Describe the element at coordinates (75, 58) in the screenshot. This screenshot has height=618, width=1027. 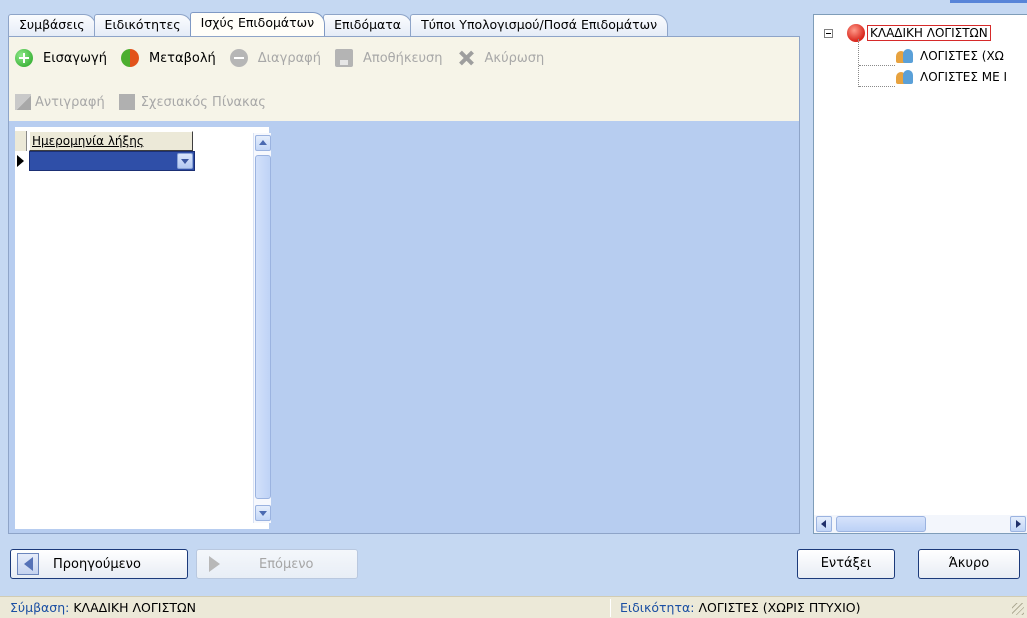
I see `insert-button-label: Εισαγωγή` at that location.